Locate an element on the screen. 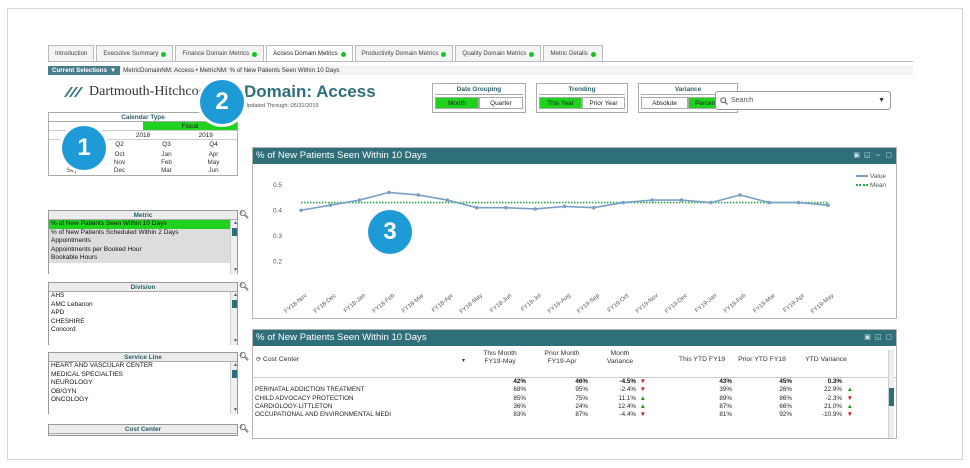 This screenshot has width=970, height=468. month-option-feb: Feb is located at coordinates (166, 163).